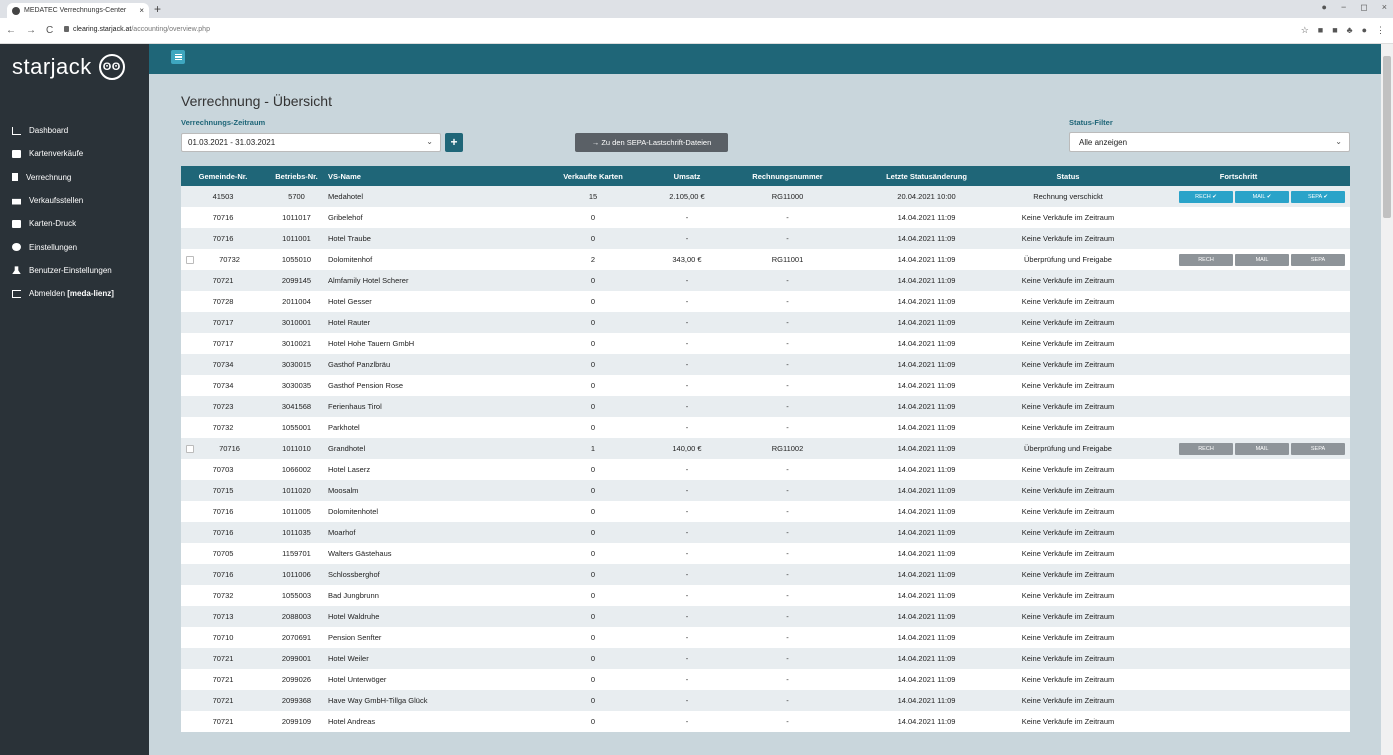 This screenshot has width=1393, height=755. What do you see at coordinates (435, 176) in the screenshot?
I see `col-vs-name: VS-Name` at bounding box center [435, 176].